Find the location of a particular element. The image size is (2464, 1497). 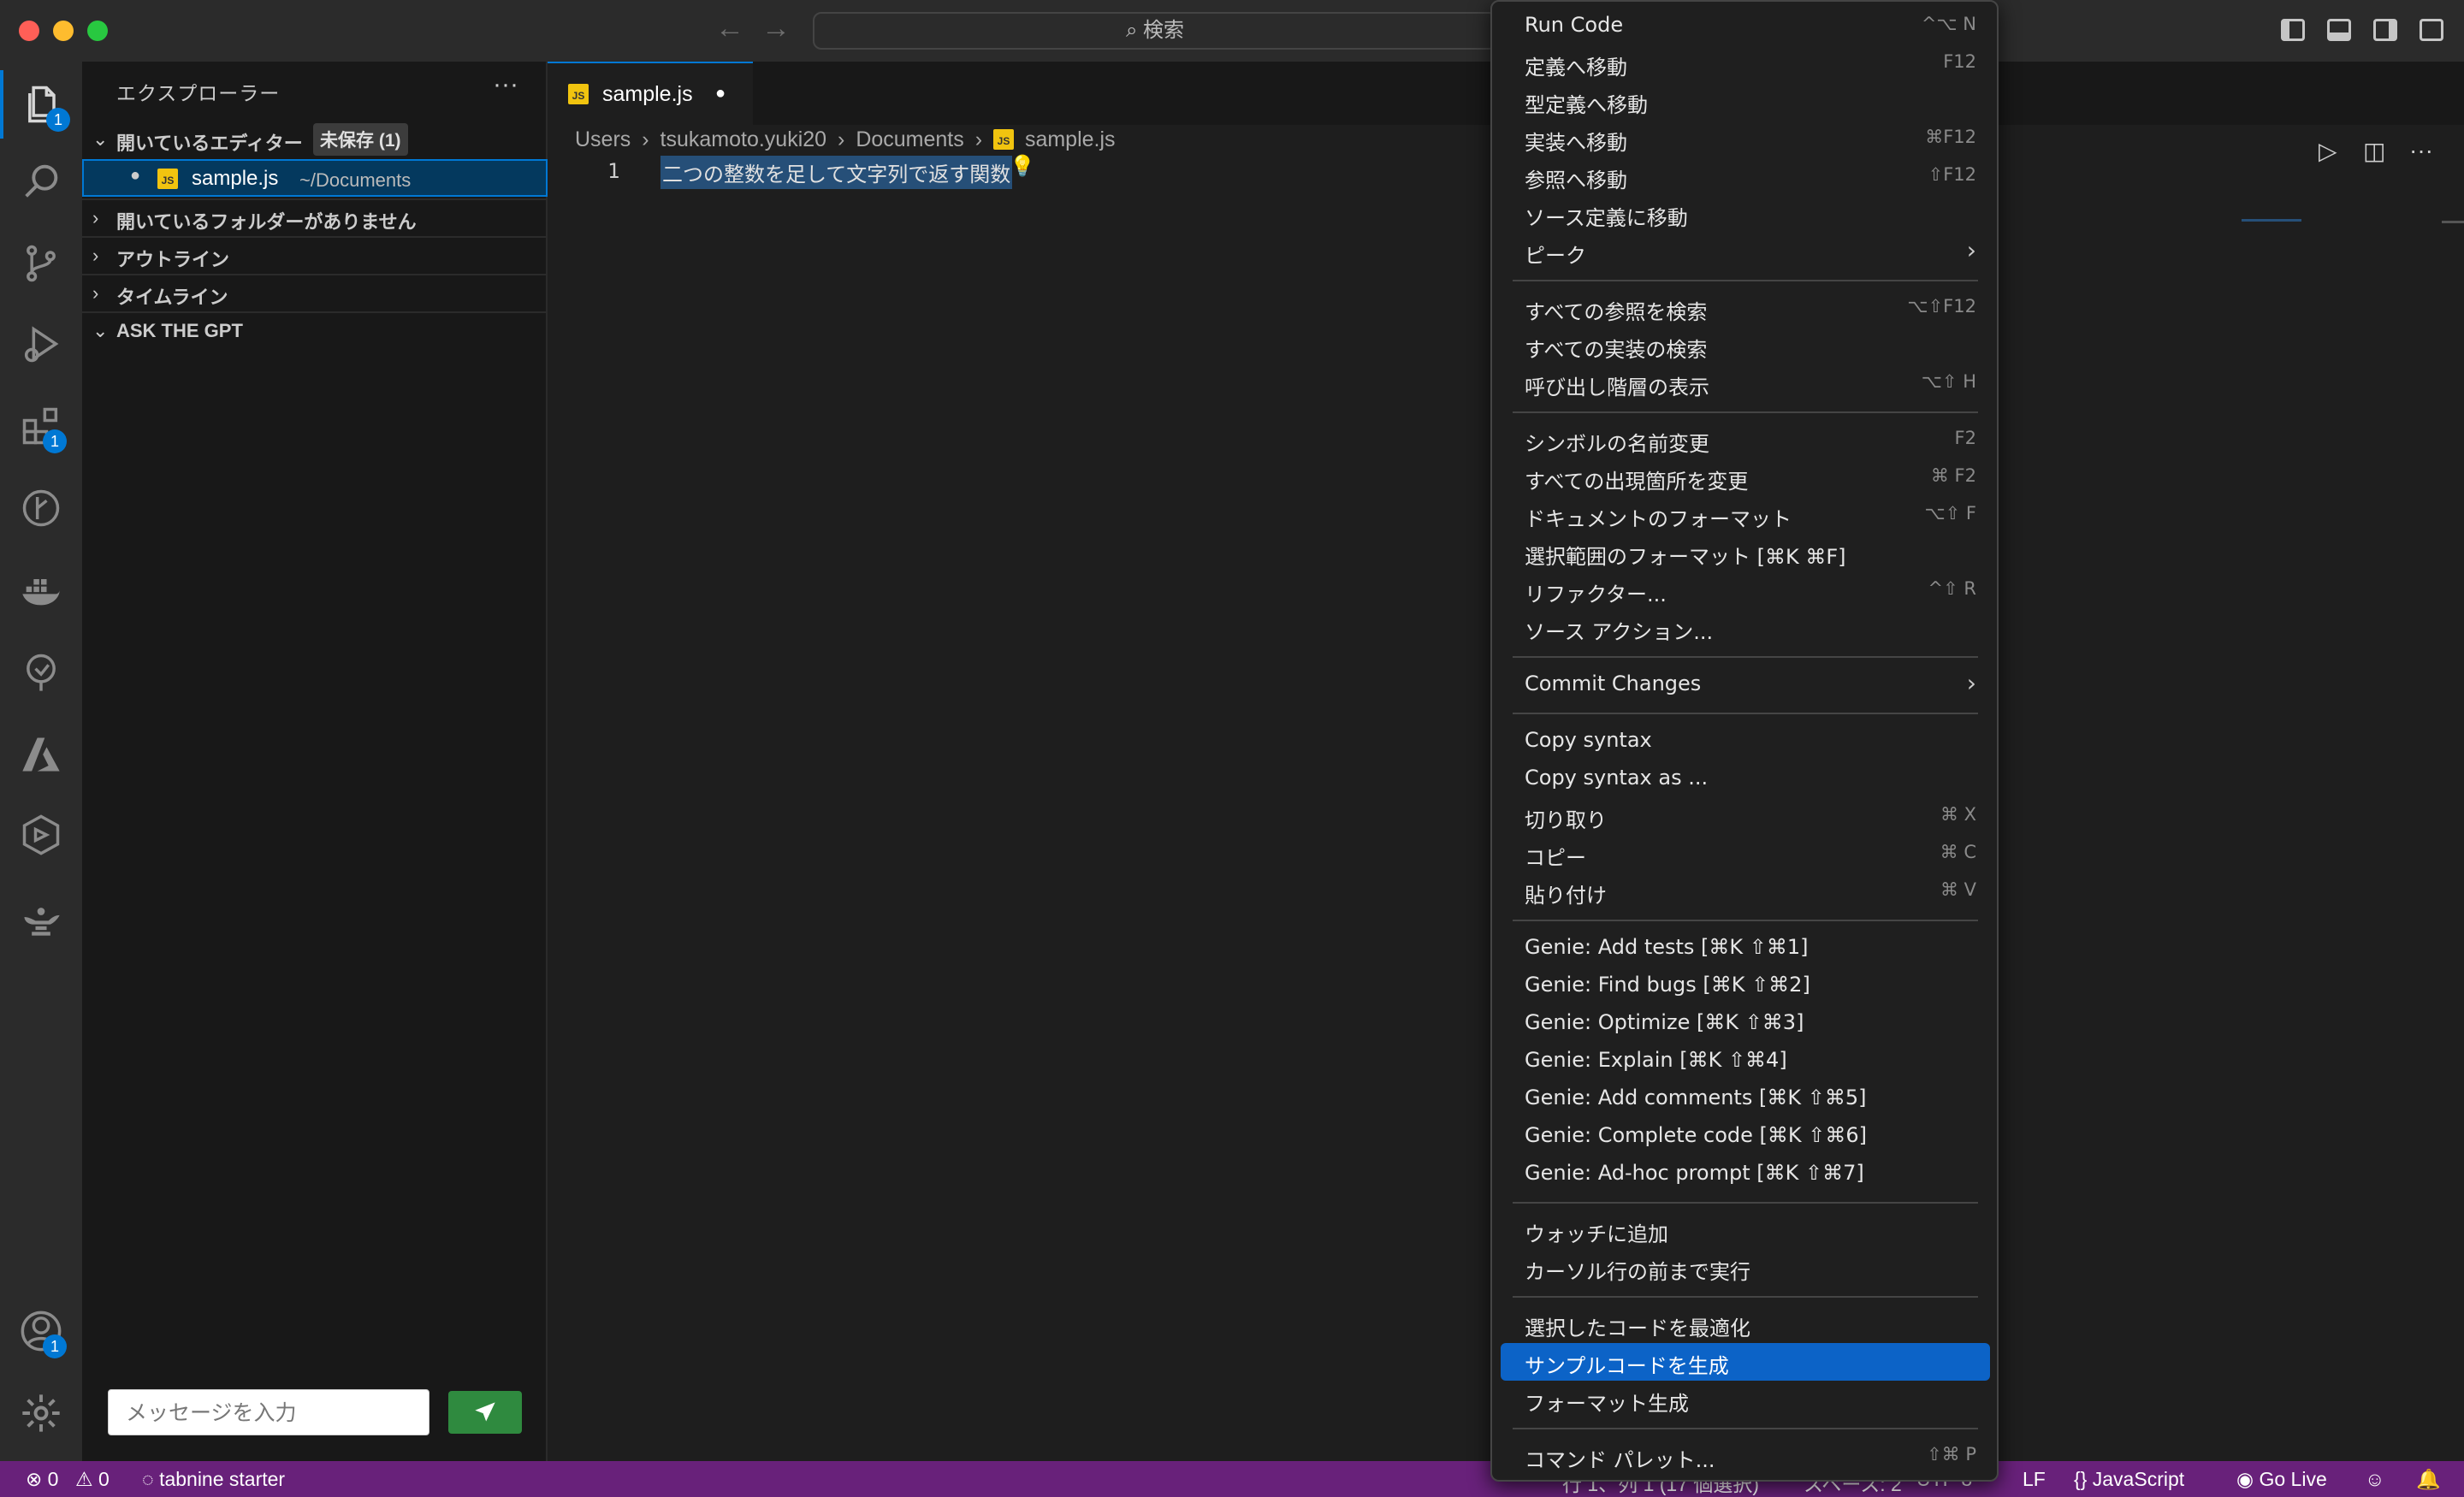

send-button is located at coordinates (485, 1412).